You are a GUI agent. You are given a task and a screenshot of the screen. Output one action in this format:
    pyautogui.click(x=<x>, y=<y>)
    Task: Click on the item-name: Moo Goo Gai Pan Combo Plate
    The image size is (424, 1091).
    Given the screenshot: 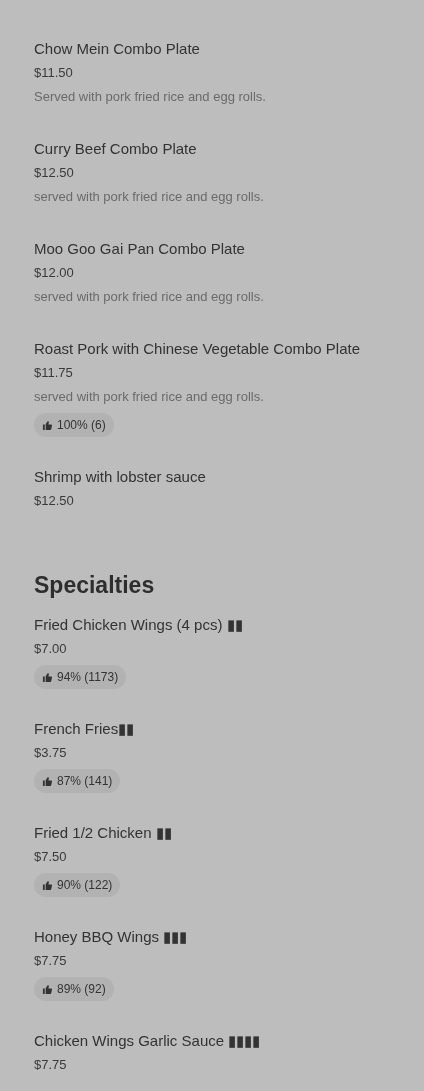 What is the action you would take?
    pyautogui.click(x=140, y=249)
    